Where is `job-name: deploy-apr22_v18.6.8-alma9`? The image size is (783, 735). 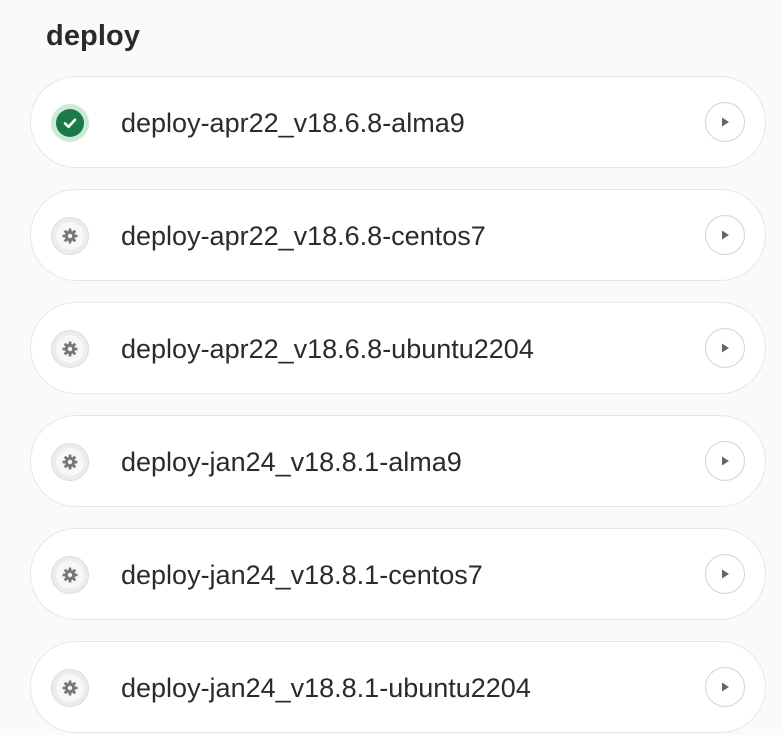
job-name: deploy-apr22_v18.6.8-alma9 is located at coordinates (293, 123).